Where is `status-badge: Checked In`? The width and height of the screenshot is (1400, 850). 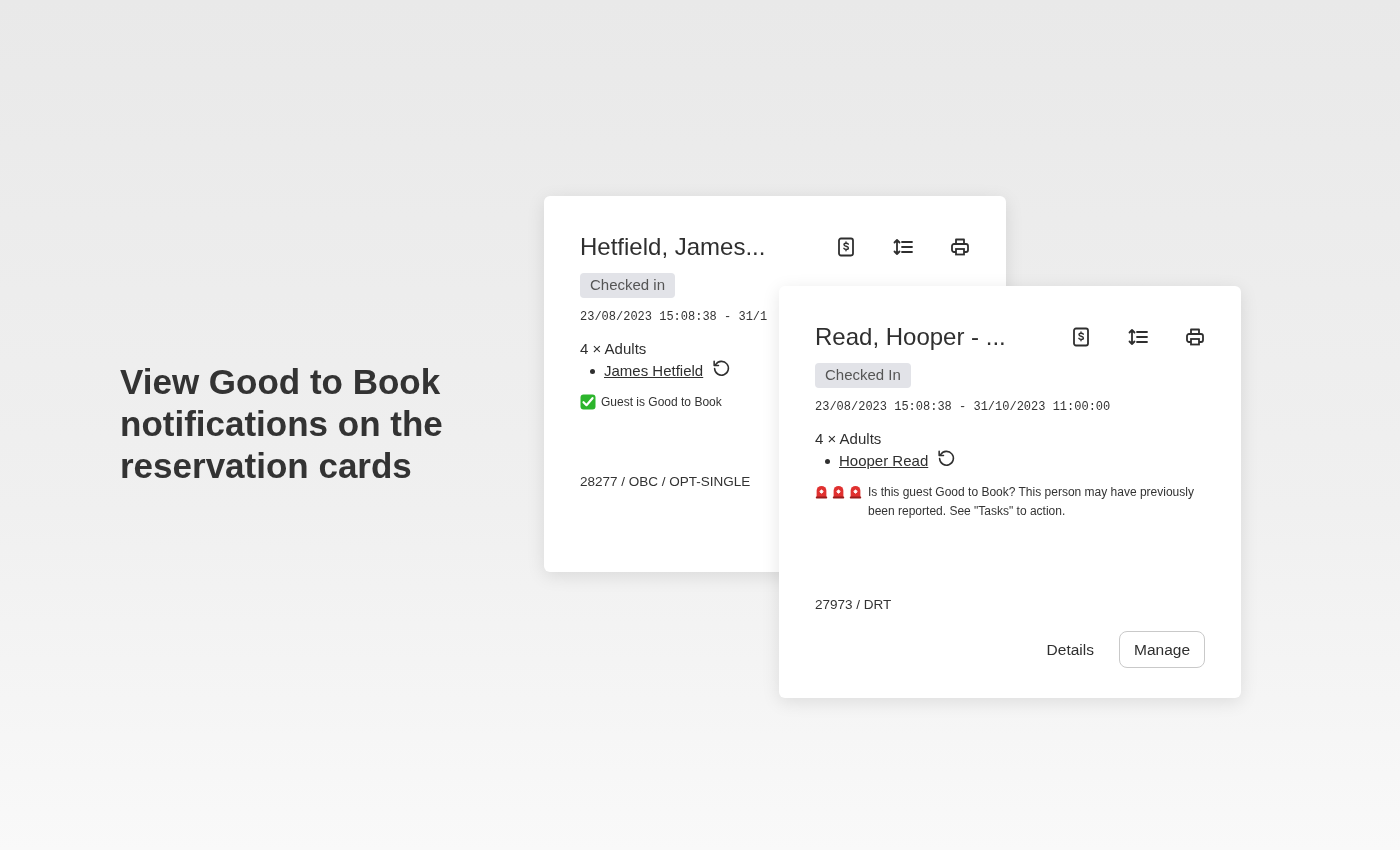
status-badge: Checked In is located at coordinates (863, 375).